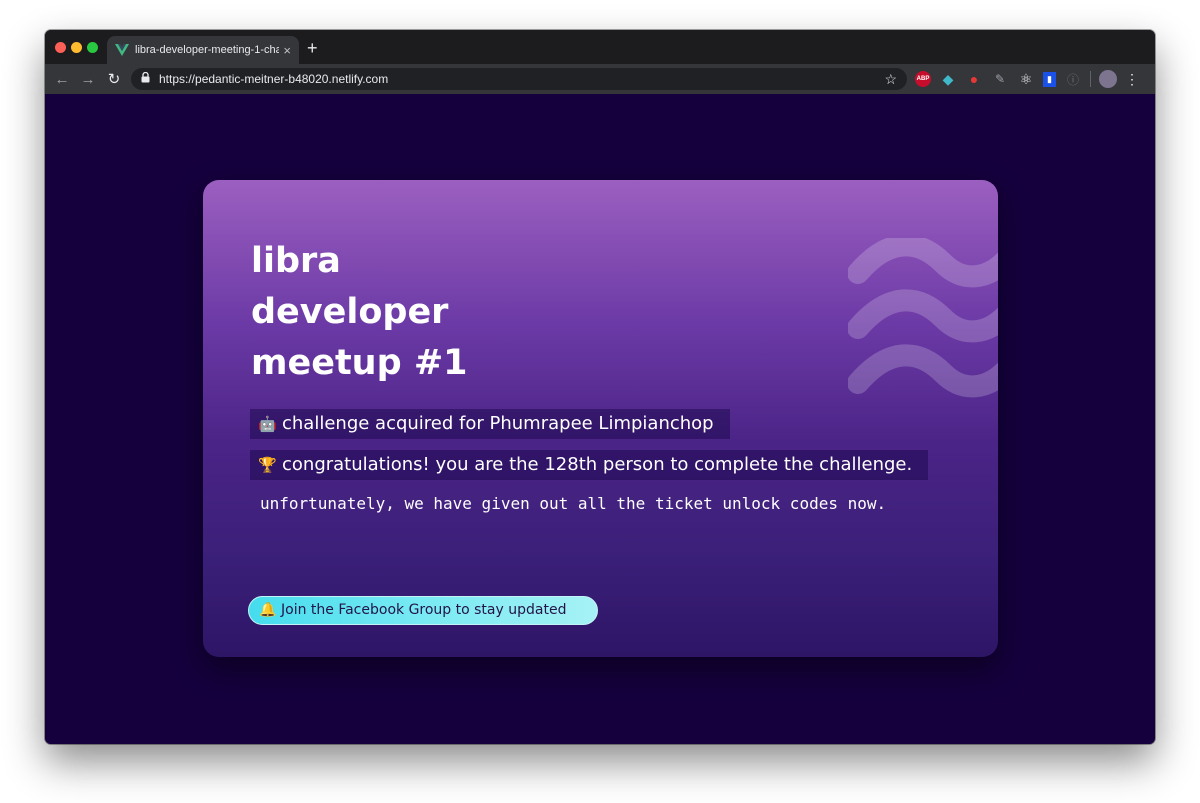 This screenshot has height=803, width=1200. Describe the element at coordinates (92, 47) in the screenshot. I see `maximize-window-button` at that location.